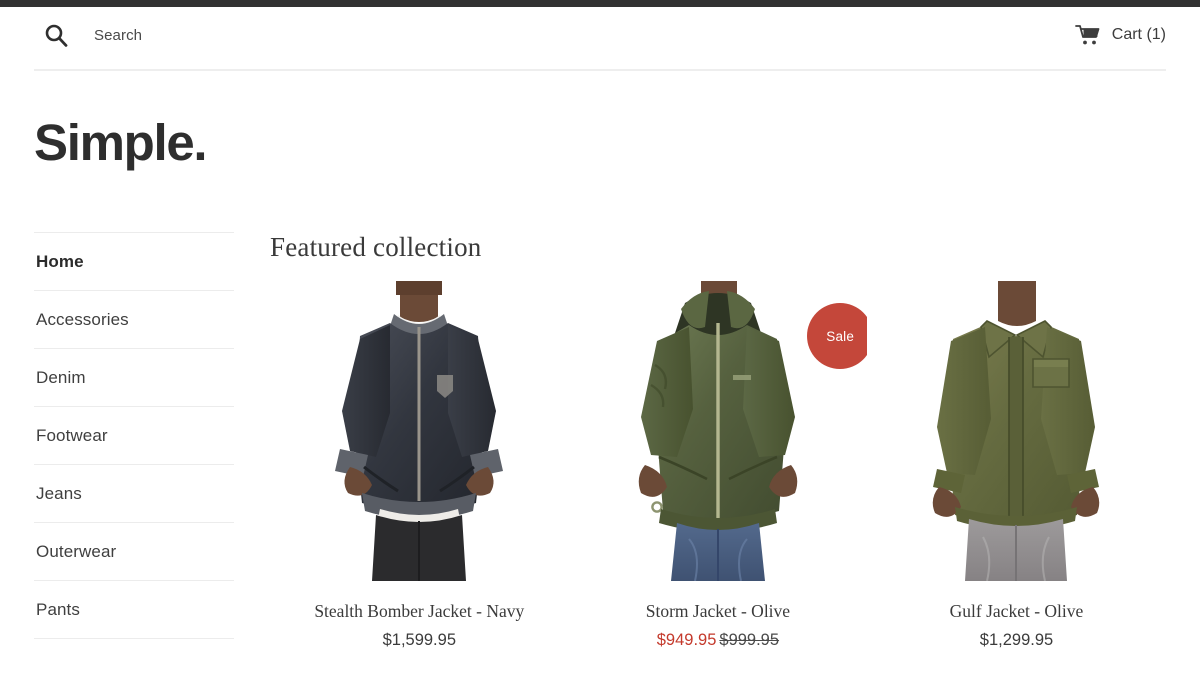 The width and height of the screenshot is (1200, 675). I want to click on cart-label: Cart (1), so click(1139, 35).